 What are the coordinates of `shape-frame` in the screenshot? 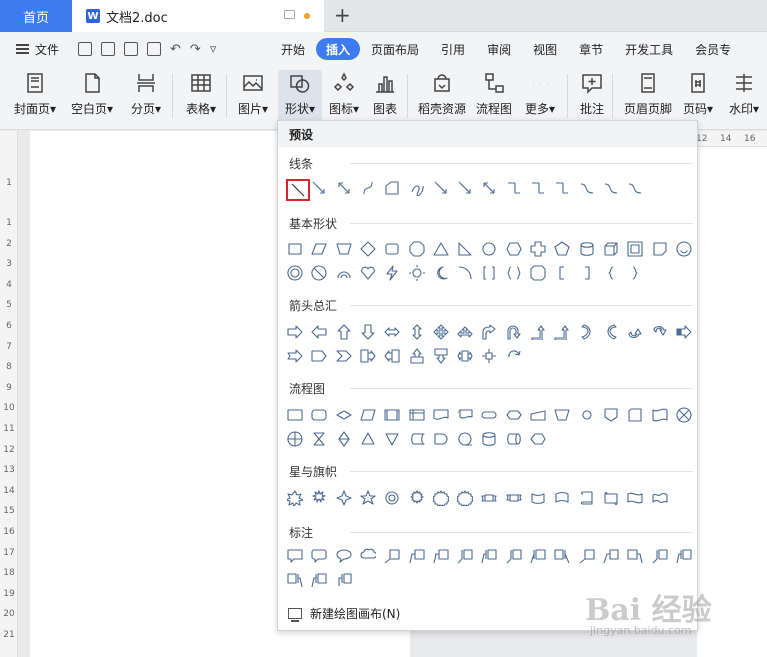 It's located at (635, 249).